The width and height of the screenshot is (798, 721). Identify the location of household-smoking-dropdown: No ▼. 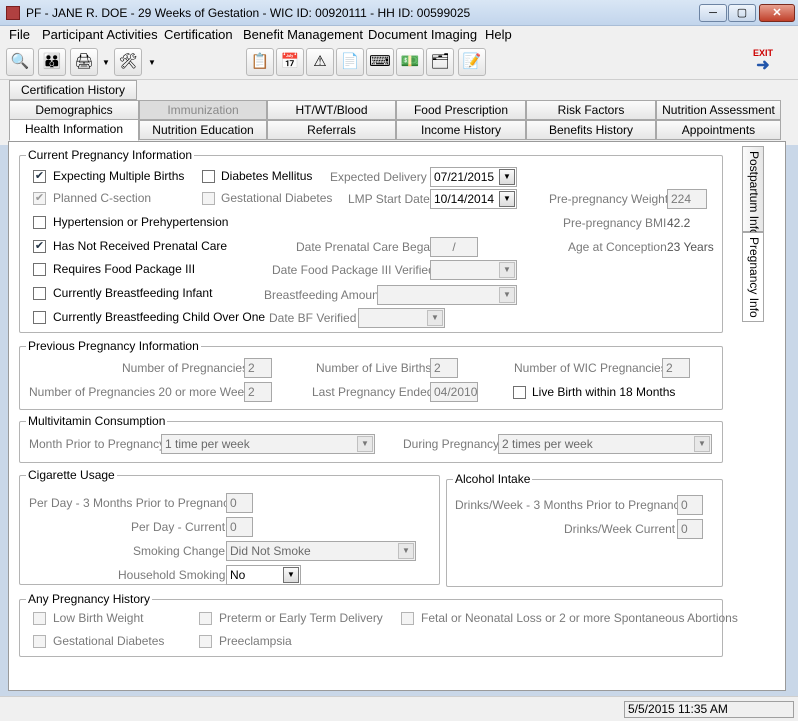
(263, 575).